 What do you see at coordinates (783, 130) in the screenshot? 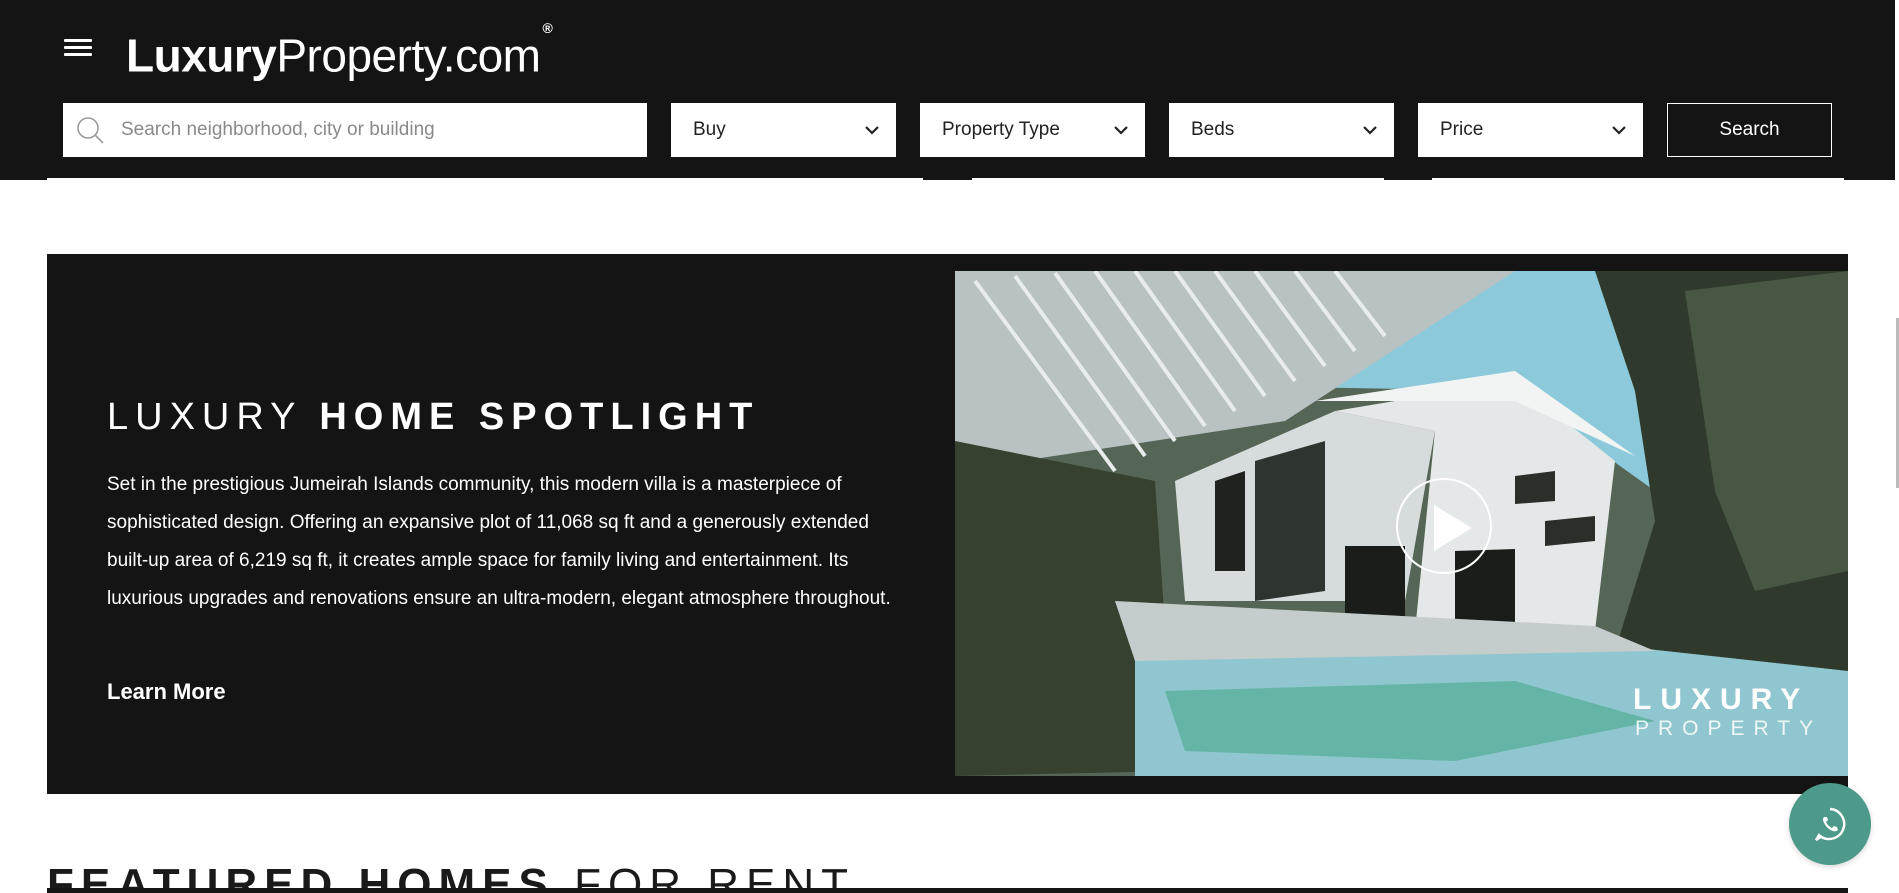
I see `buy-dropdown: Buy` at bounding box center [783, 130].